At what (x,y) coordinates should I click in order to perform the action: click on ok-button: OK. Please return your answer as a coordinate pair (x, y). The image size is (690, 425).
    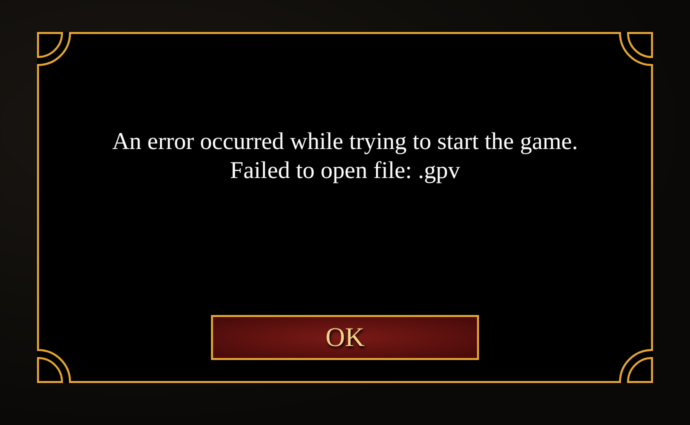
    Looking at the image, I should click on (345, 337).